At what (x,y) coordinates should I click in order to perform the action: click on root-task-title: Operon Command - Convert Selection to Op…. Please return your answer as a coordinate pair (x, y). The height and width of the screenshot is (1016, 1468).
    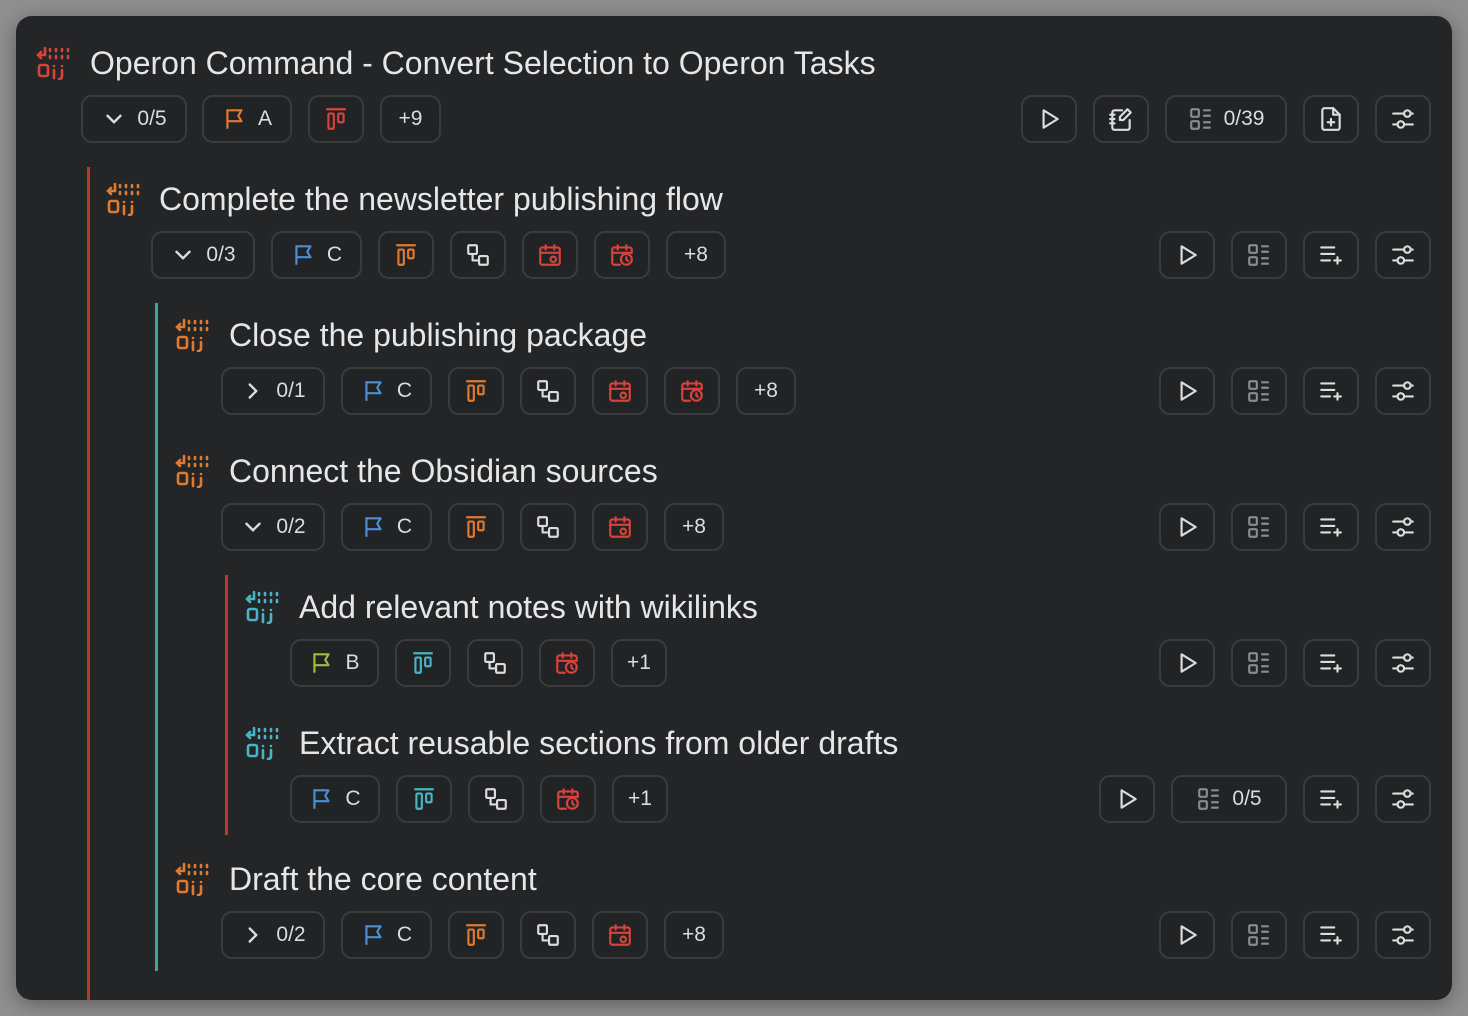
    Looking at the image, I should click on (483, 63).